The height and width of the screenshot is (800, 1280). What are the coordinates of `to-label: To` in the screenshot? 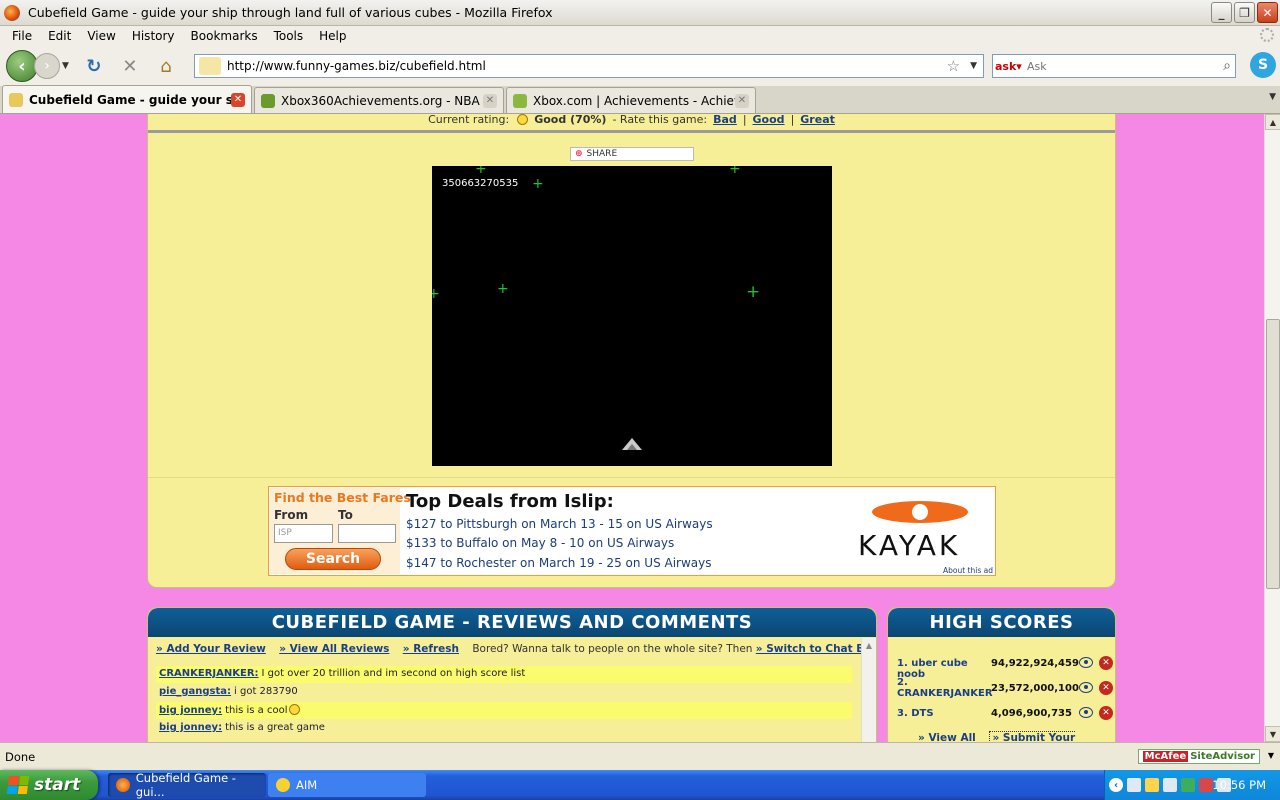 It's located at (345, 515).